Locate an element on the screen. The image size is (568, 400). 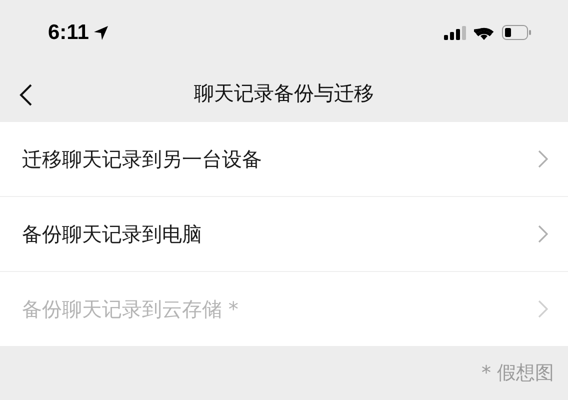
signal-icon is located at coordinates (455, 33).